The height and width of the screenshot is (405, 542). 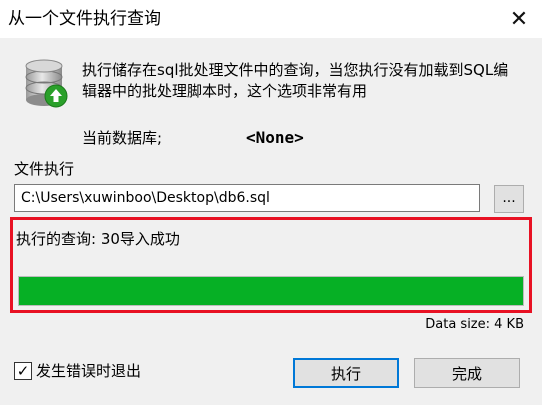 What do you see at coordinates (271, 19) in the screenshot?
I see `title-bar: 从一个文件执行查询 ✕` at bounding box center [271, 19].